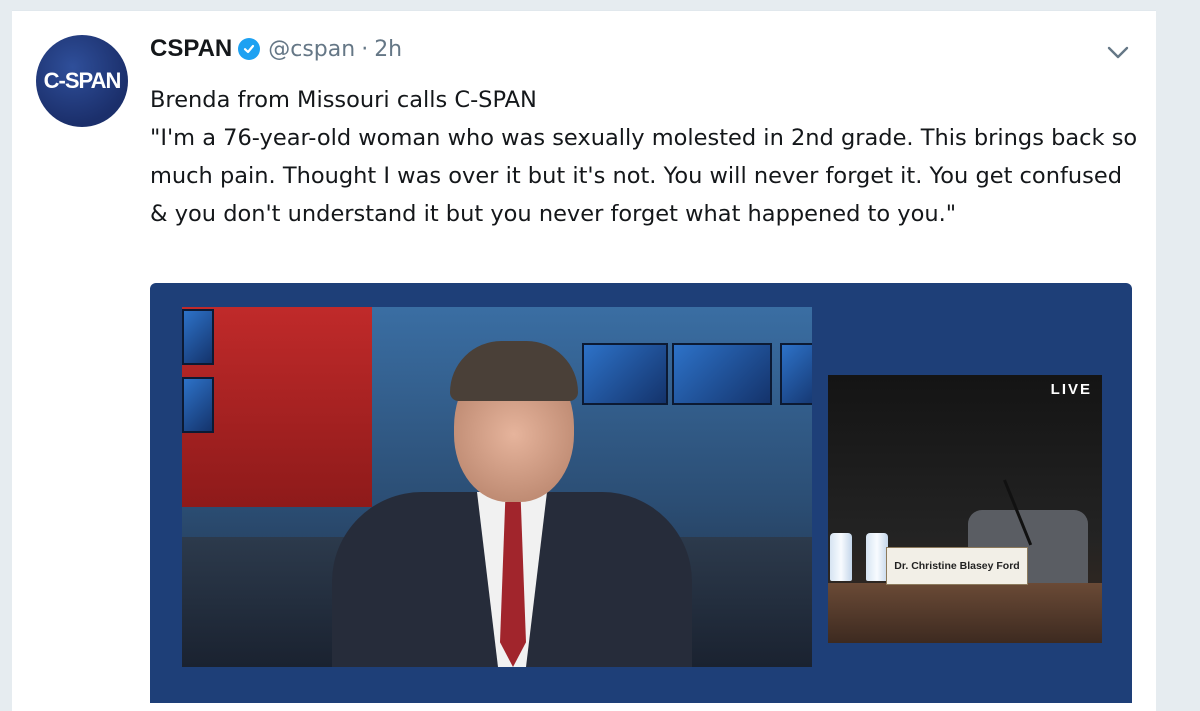 This screenshot has width=1200, height=711. I want to click on live-badge: LIVE, so click(1071, 389).